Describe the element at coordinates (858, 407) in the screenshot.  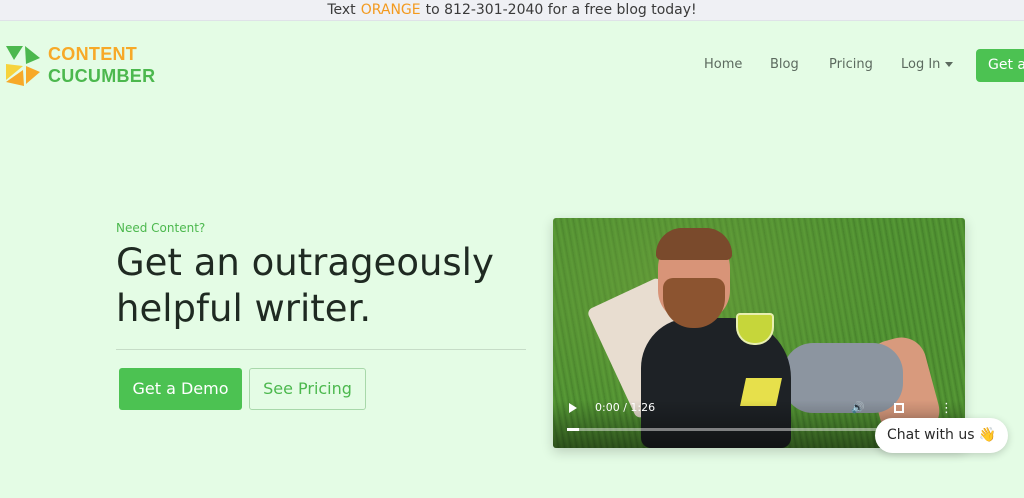
I see `volume-icon: 🔊` at that location.